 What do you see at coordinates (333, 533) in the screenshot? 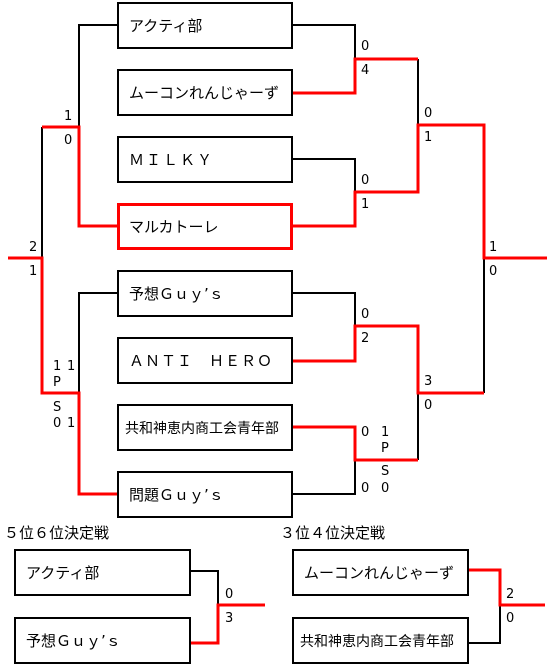
I see `third-place-title: ３位４位決定戦` at bounding box center [333, 533].